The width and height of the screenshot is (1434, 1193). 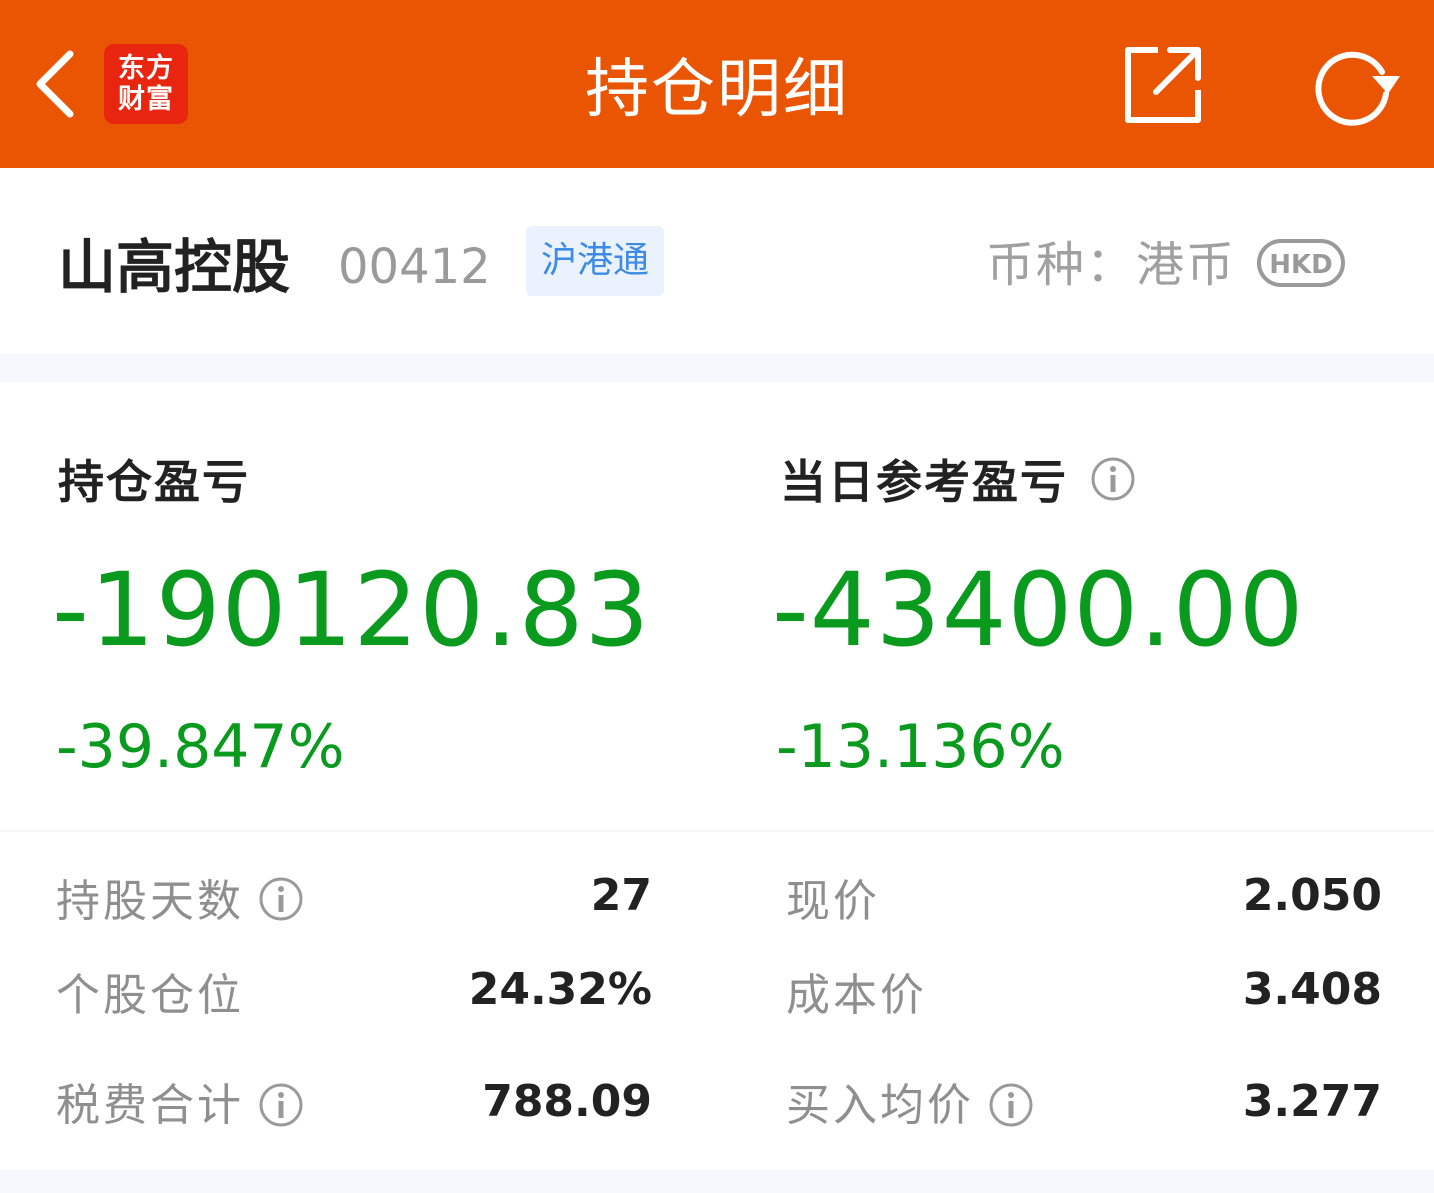 I want to click on chevron-left-icon, so click(x=55, y=84).